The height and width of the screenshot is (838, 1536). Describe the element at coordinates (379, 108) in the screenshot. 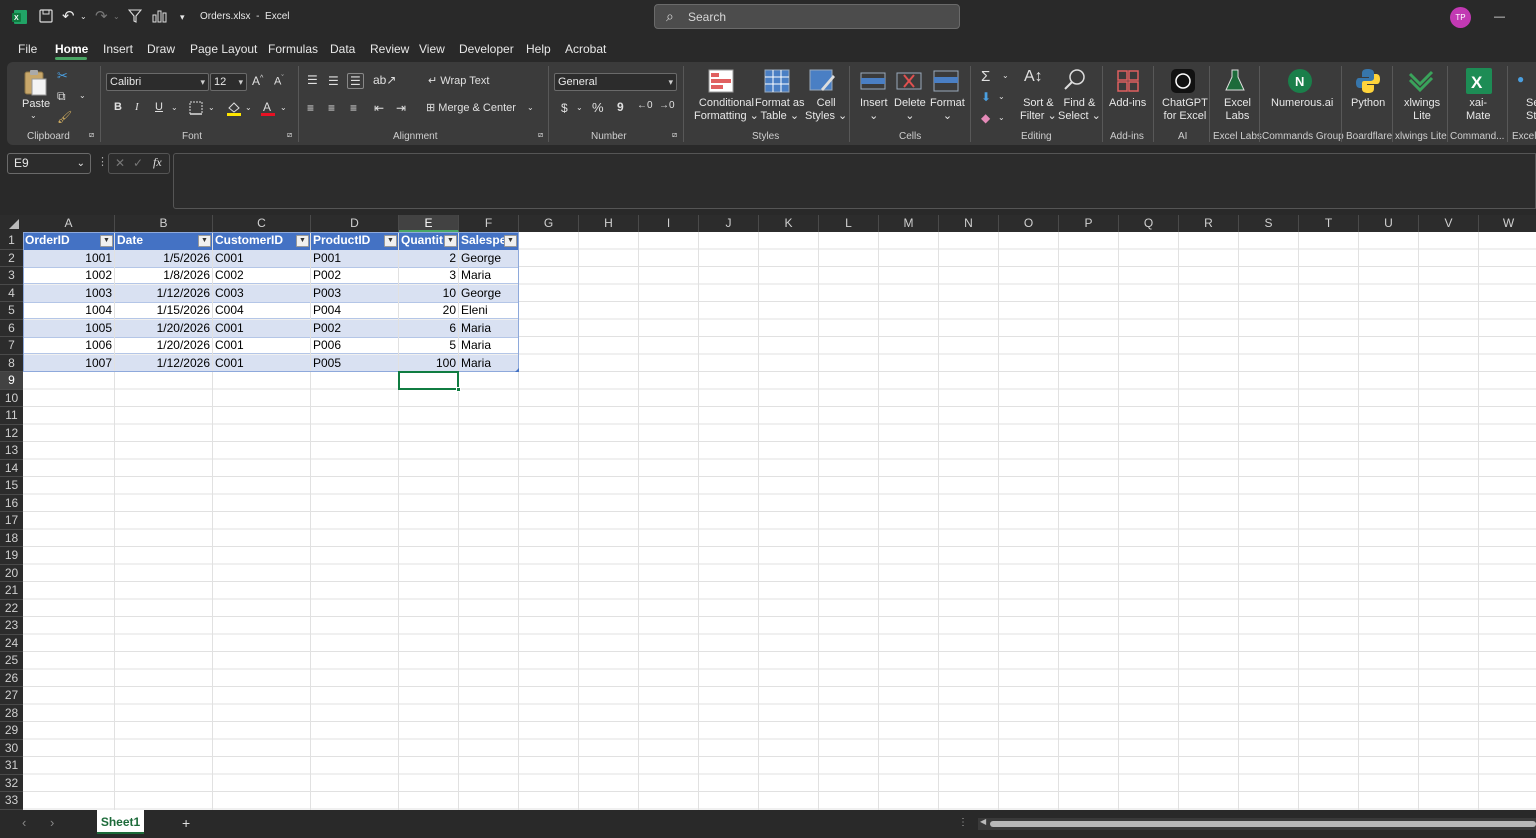

I see `decrease-indent-icon: ⇤` at that location.